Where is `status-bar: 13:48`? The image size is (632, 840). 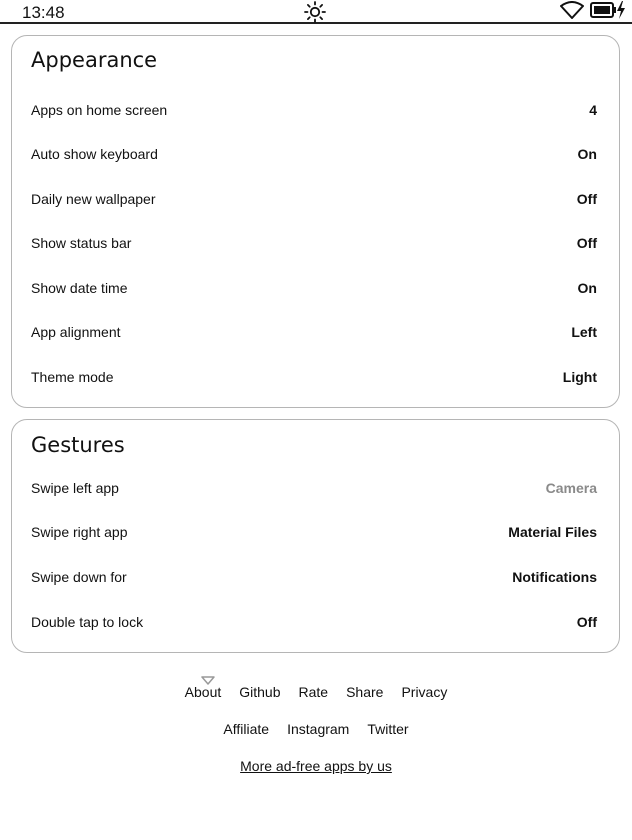 status-bar: 13:48 is located at coordinates (316, 12).